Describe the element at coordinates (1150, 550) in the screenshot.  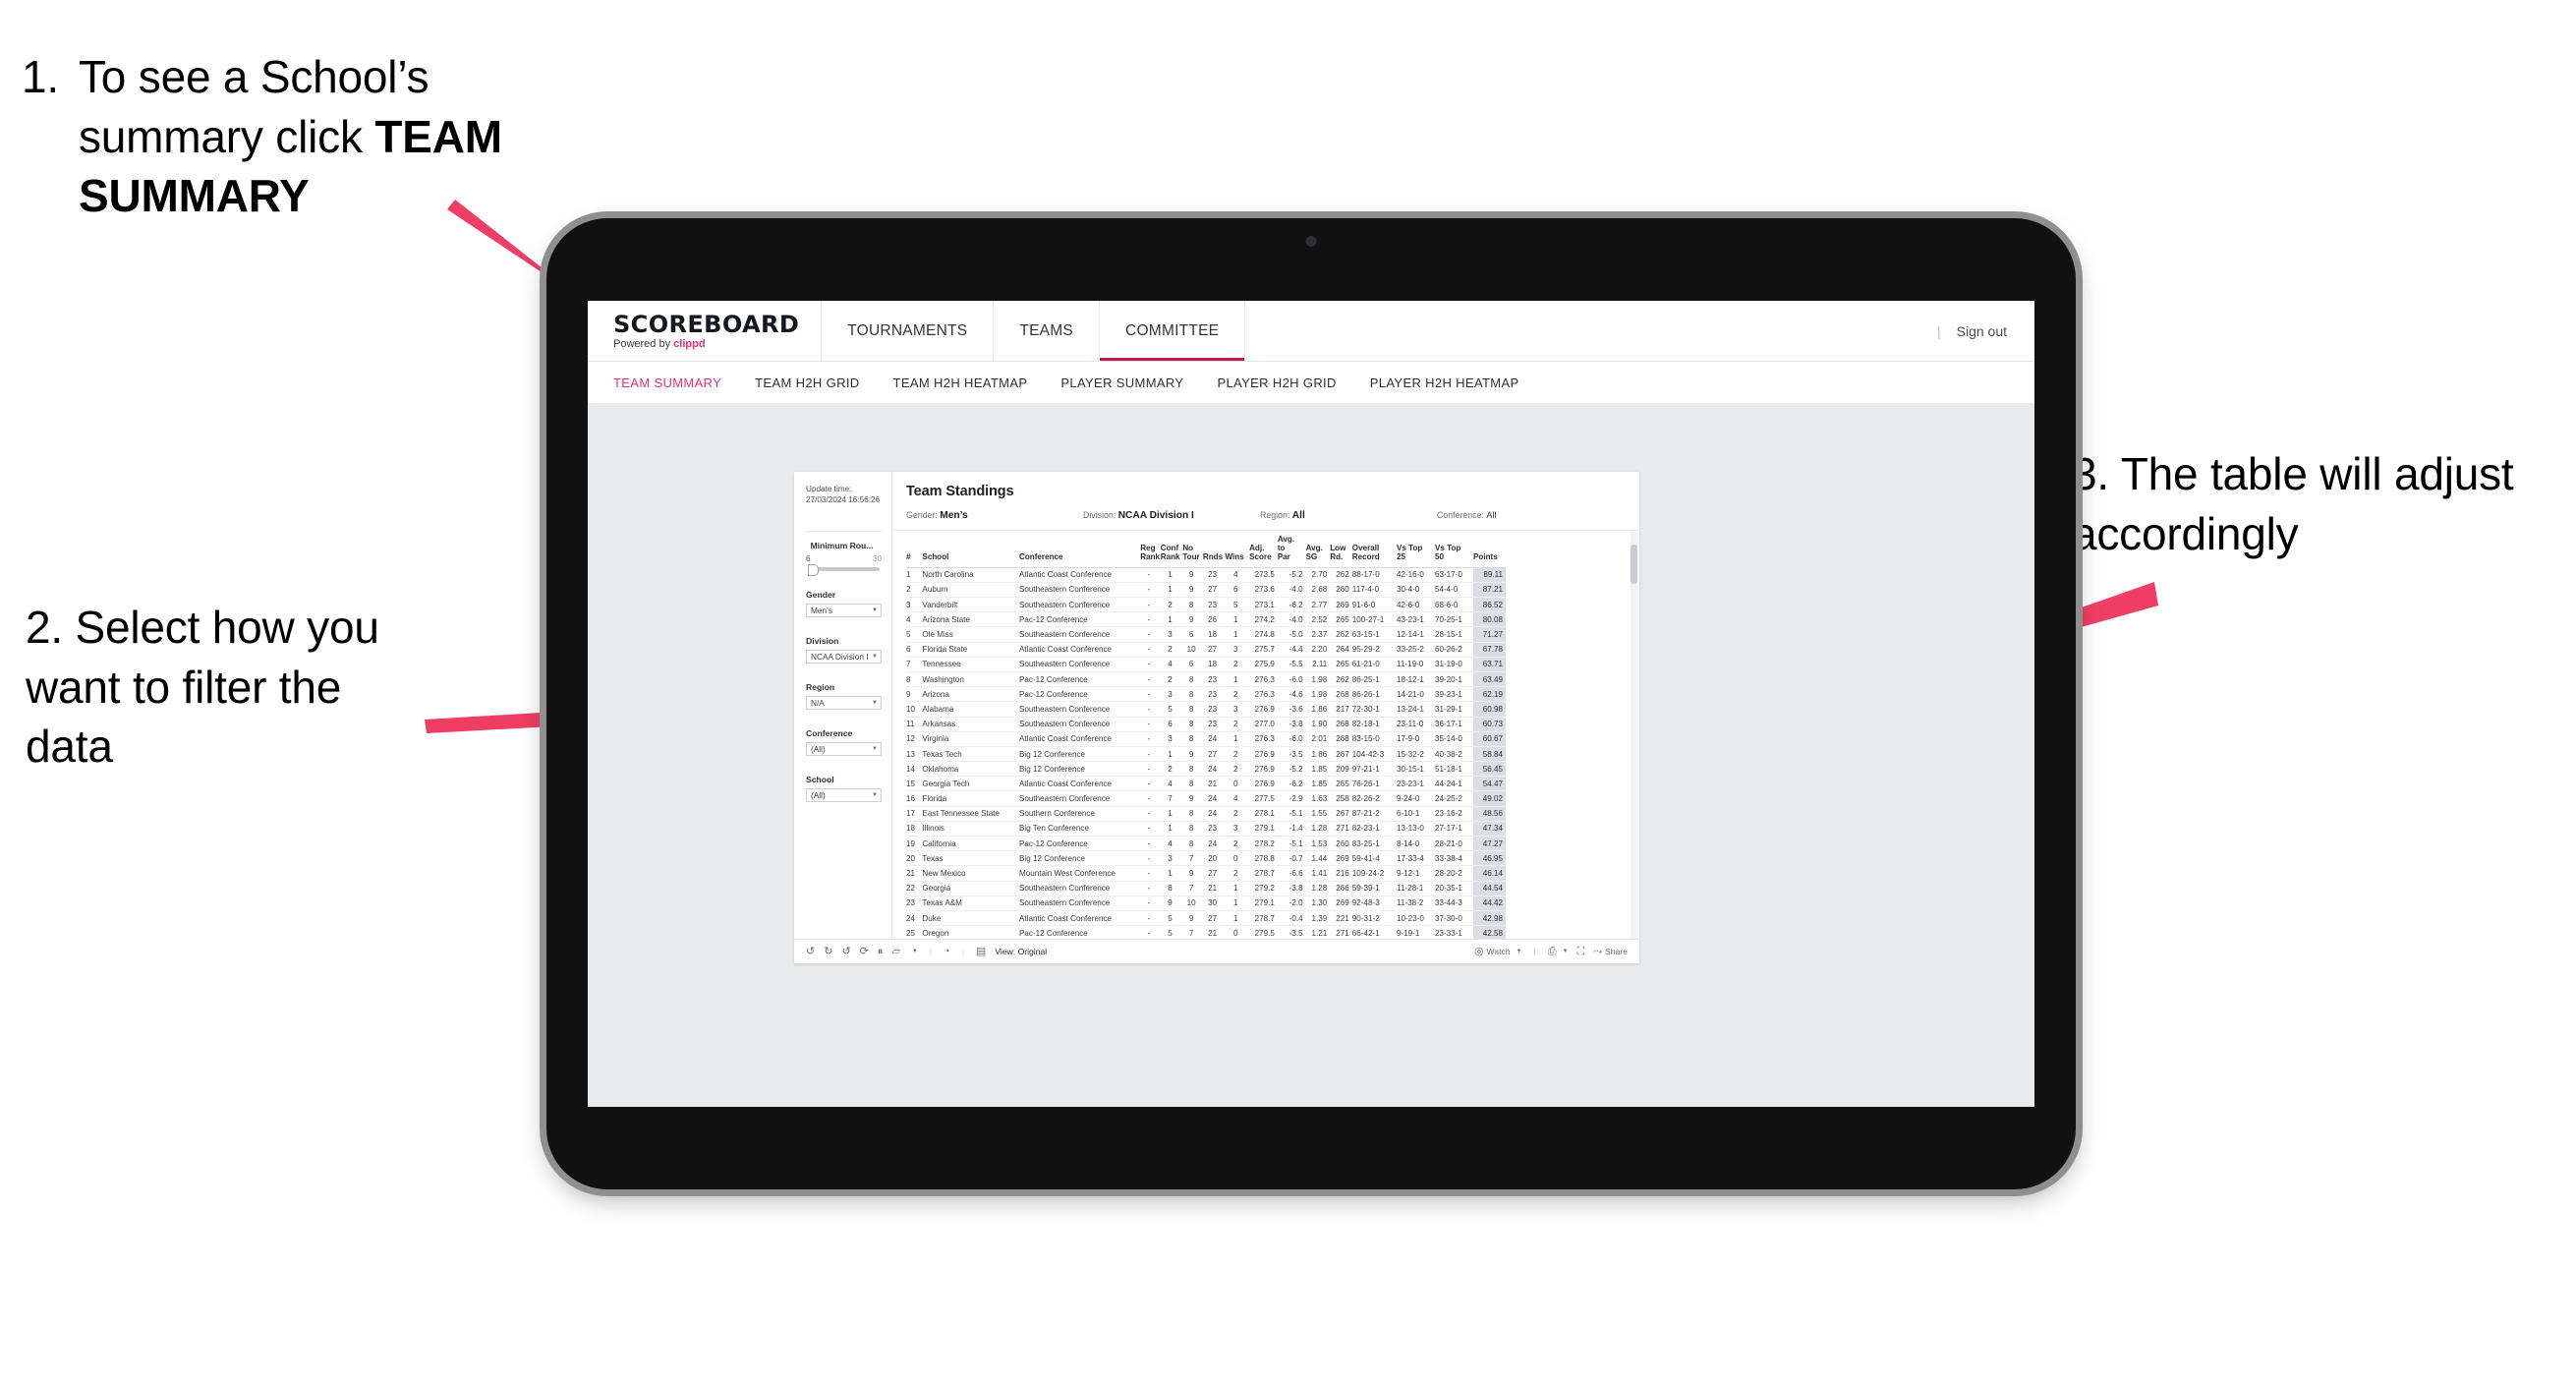
I see `col-reg-rank: Reg Rank` at that location.